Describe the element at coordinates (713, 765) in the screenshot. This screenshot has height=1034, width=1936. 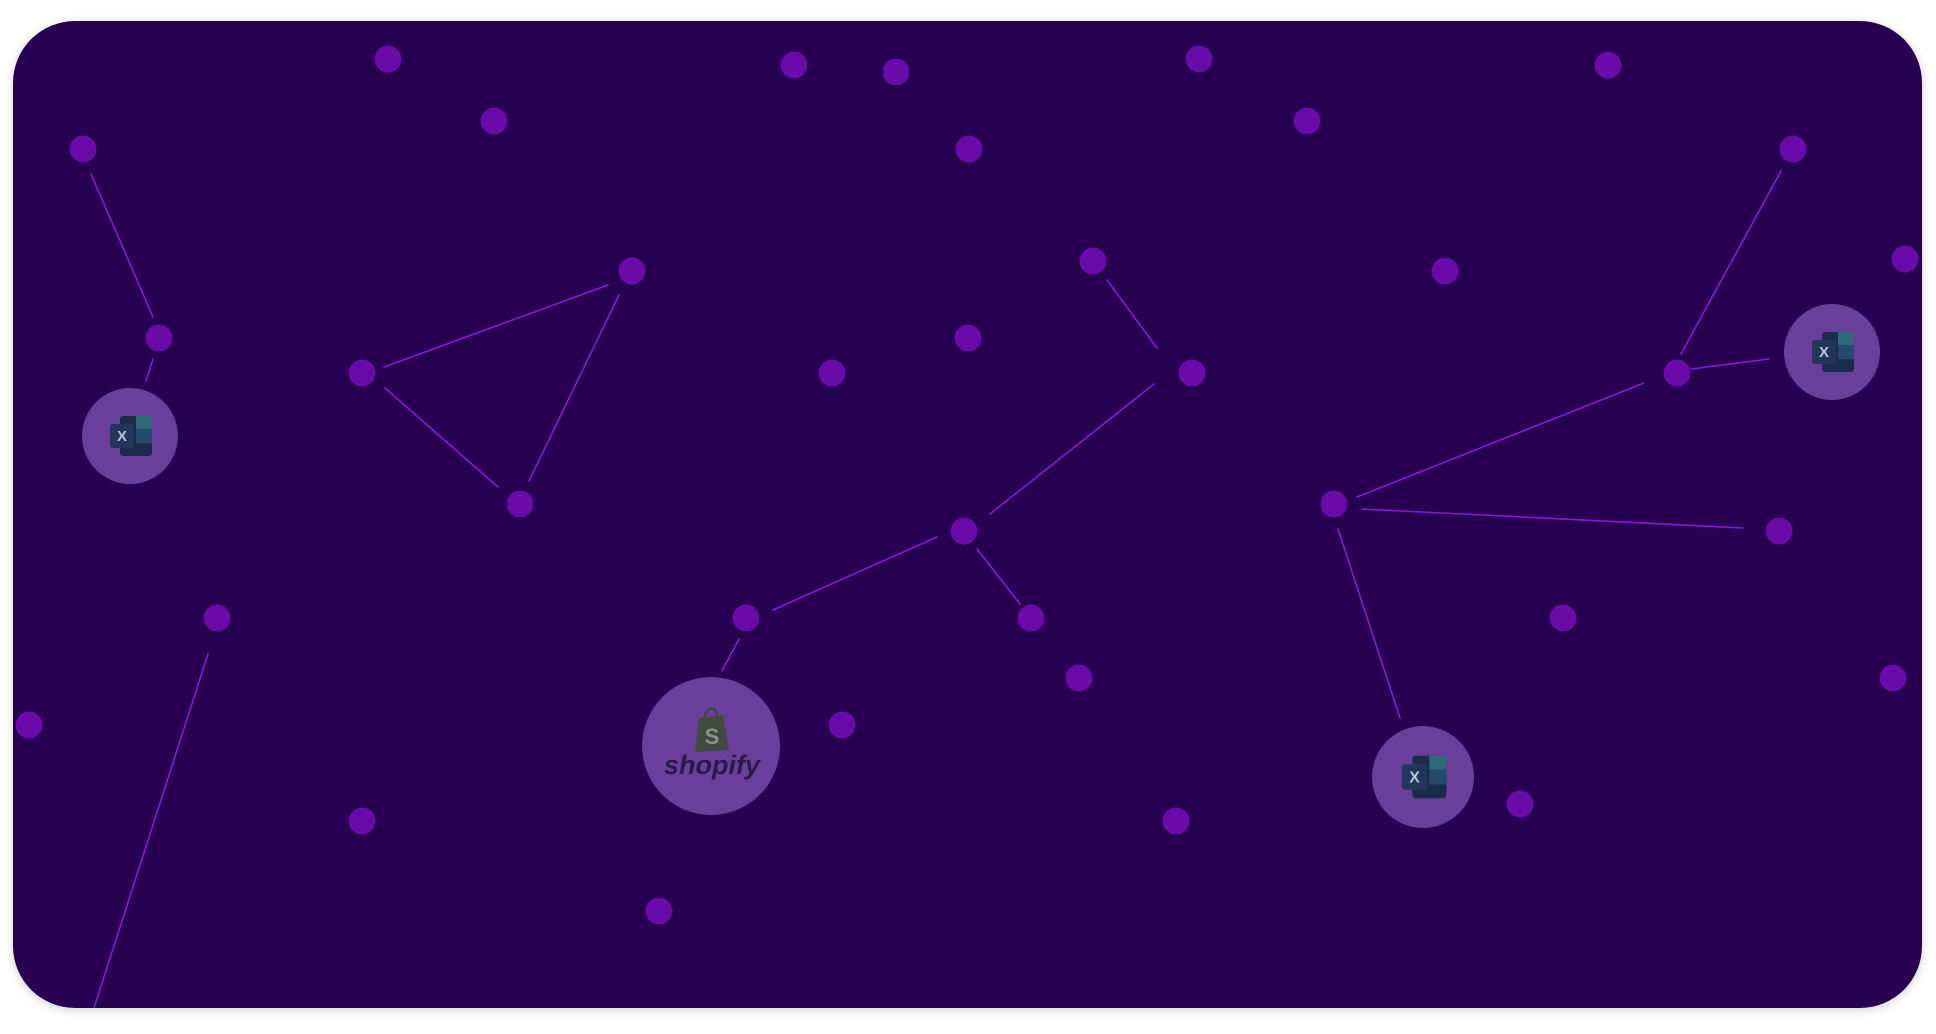
I see `shopify-wordmark: shopify` at that location.